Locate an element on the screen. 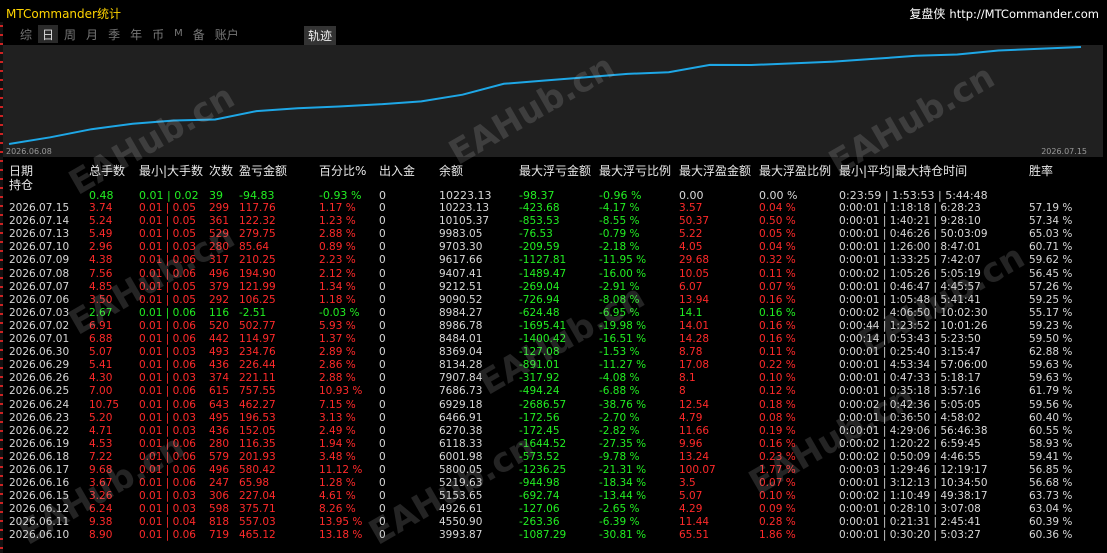  row-maxlossamt: -317.92 is located at coordinates (539, 378).